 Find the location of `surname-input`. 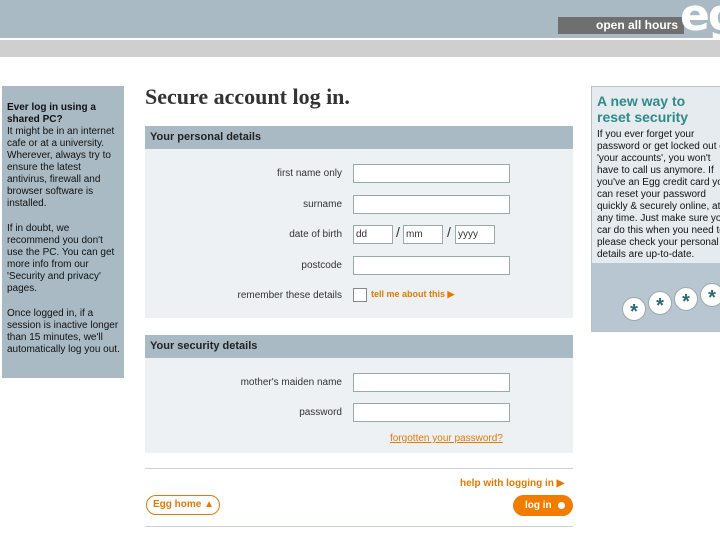

surname-input is located at coordinates (431, 204).